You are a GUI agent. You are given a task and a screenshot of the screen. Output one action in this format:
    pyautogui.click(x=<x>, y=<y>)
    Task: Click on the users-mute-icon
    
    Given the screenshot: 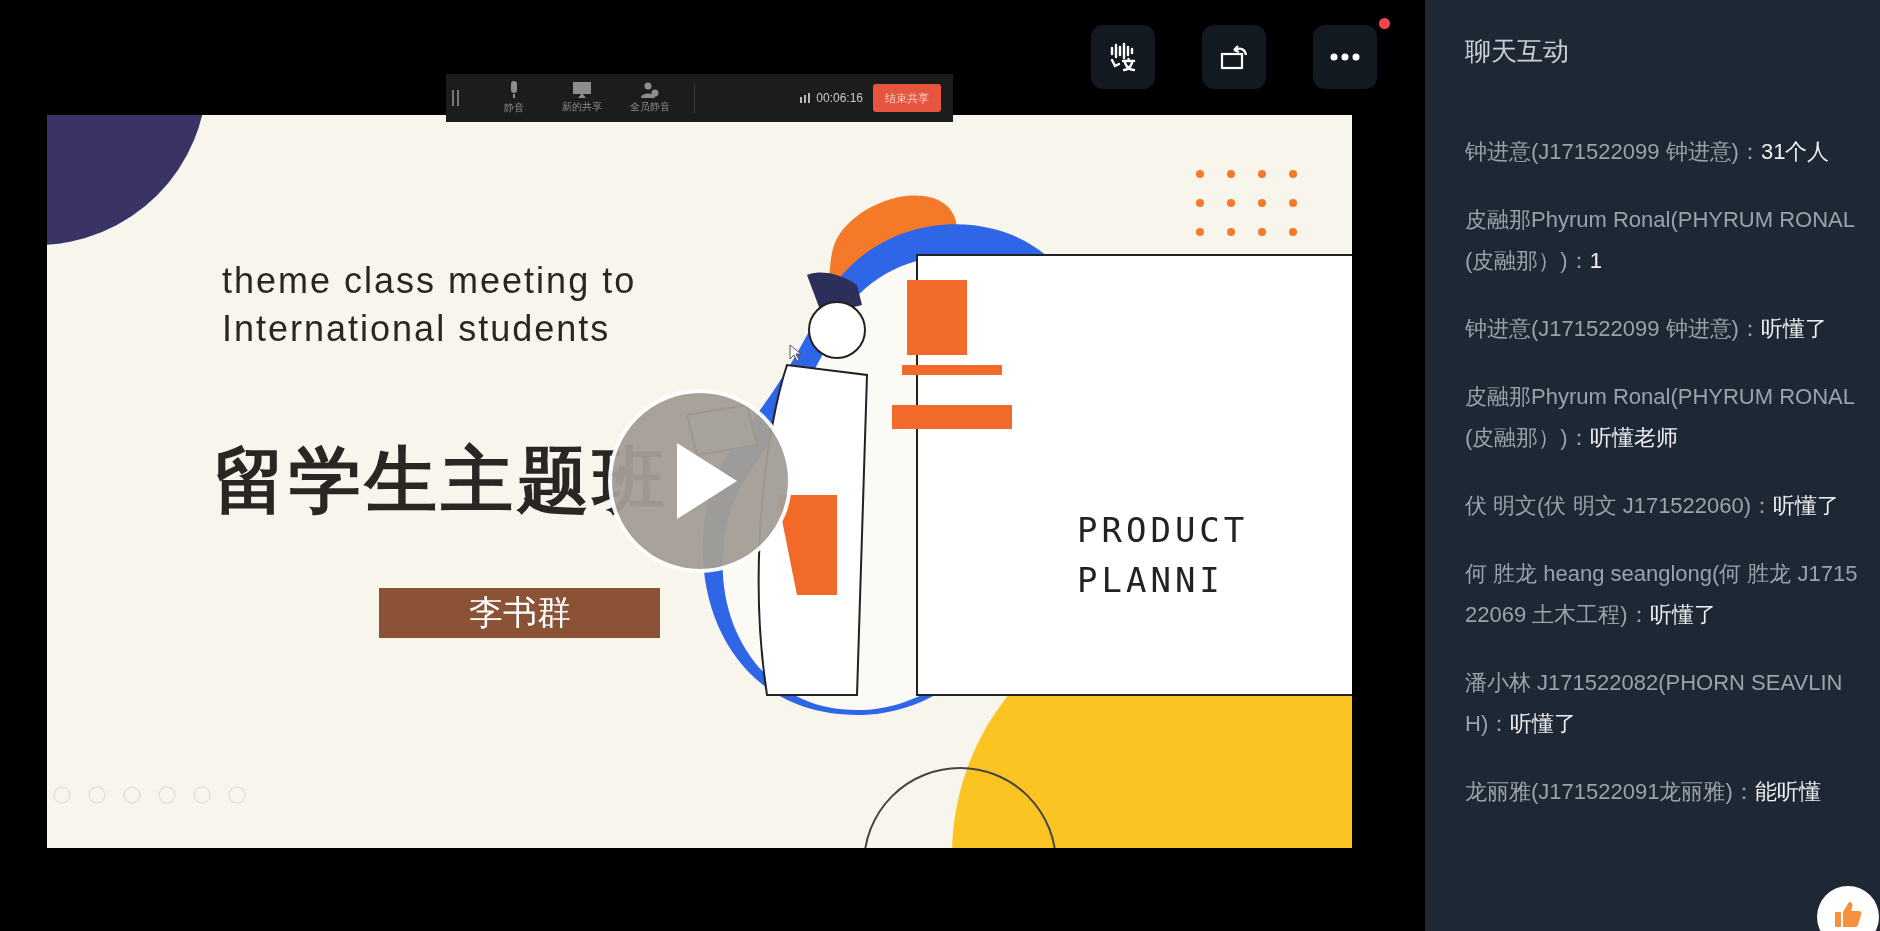 What is the action you would take?
    pyautogui.click(x=650, y=90)
    